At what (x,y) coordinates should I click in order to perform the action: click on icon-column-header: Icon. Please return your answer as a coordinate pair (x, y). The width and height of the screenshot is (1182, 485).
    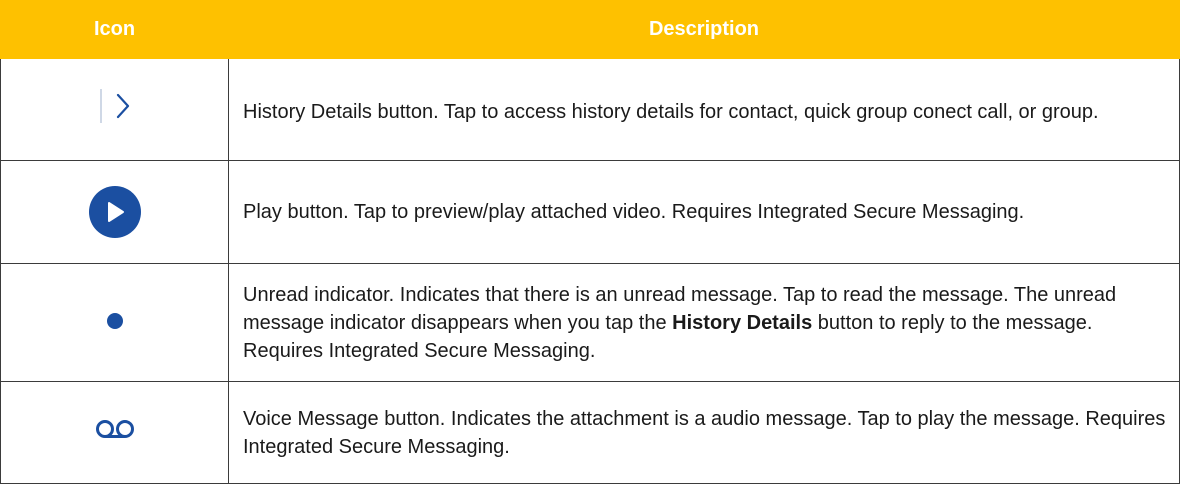
    Looking at the image, I should click on (114, 29).